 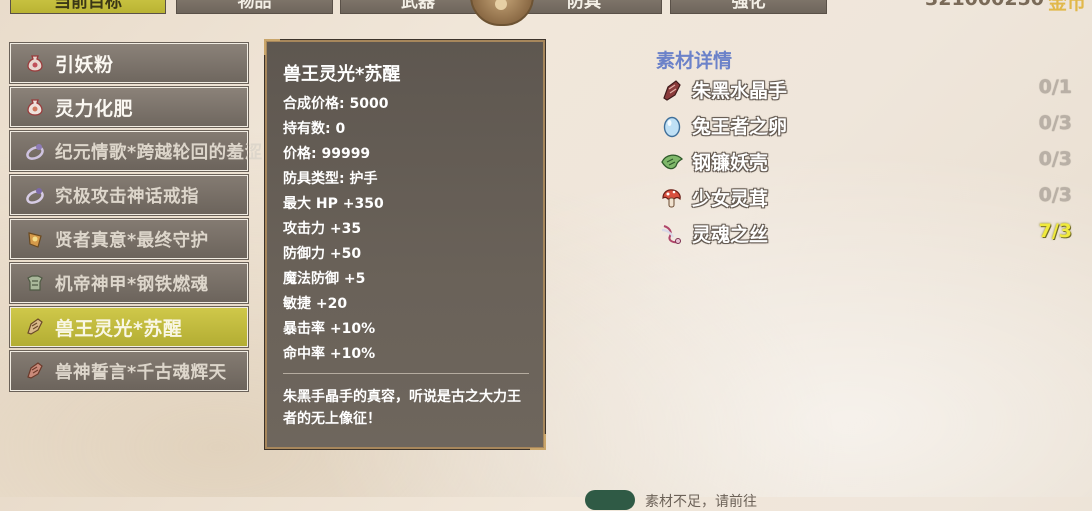 I want to click on list-item-era-love-song: 纪元情歌*跨越轮回的羞涩, so click(x=135, y=151).